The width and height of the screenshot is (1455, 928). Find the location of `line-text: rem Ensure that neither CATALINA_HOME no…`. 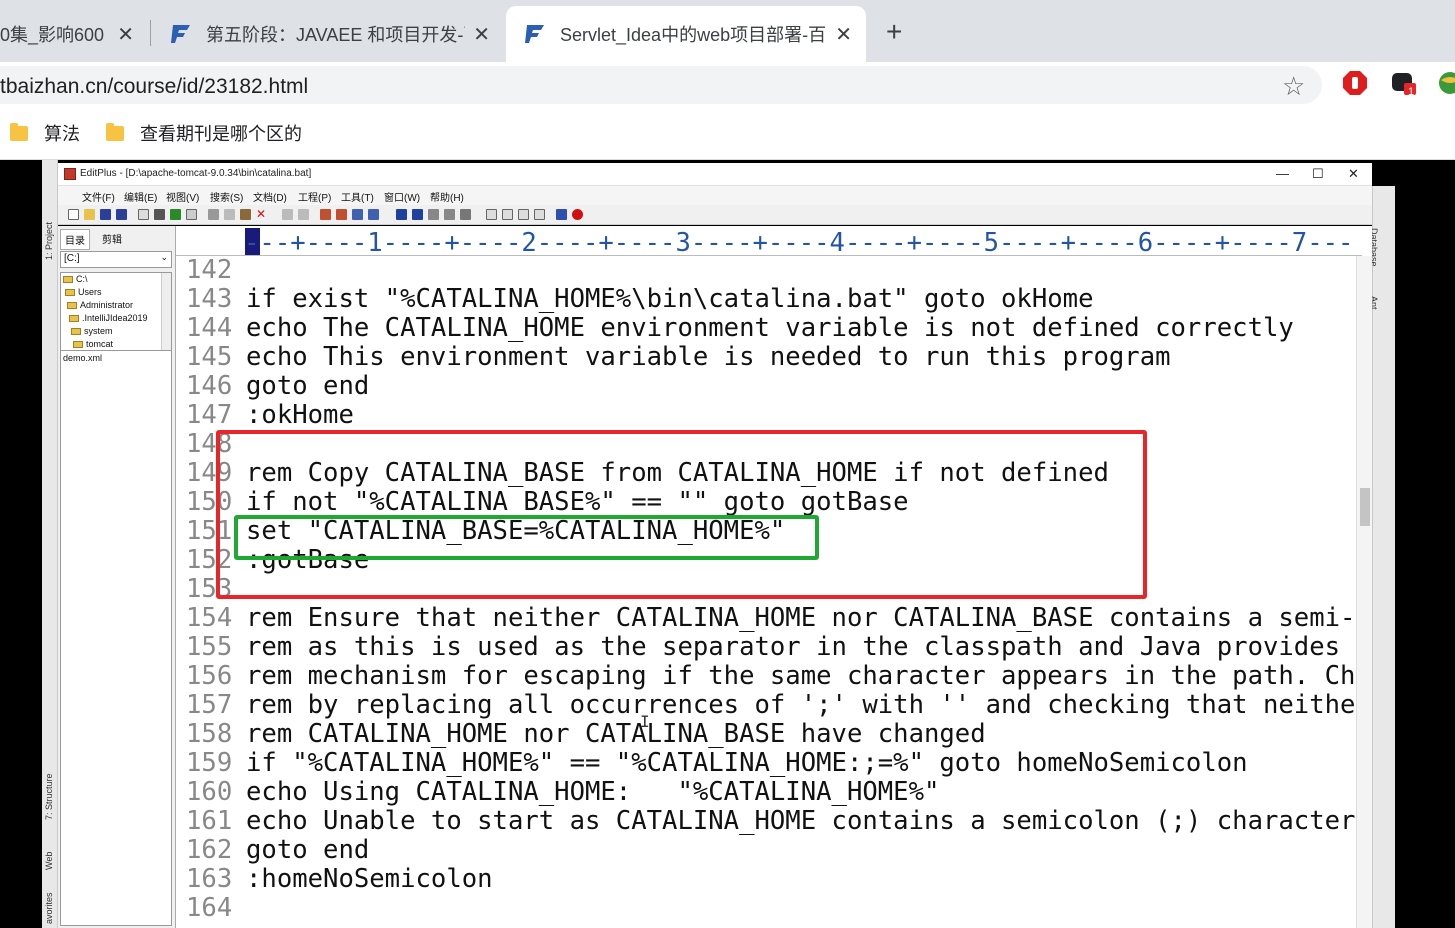

line-text: rem Ensure that neither CATALINA_HOME no… is located at coordinates (804, 618).